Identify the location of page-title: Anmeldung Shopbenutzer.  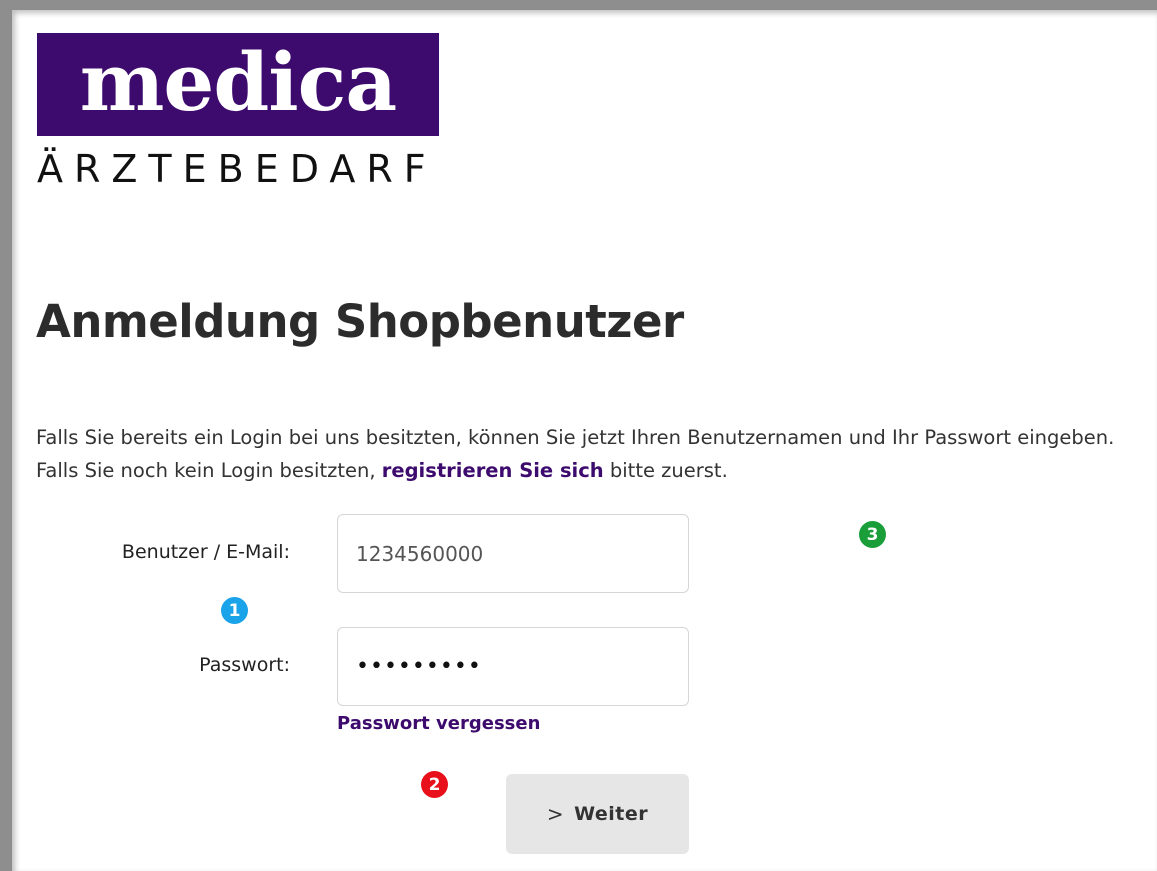
(360, 321).